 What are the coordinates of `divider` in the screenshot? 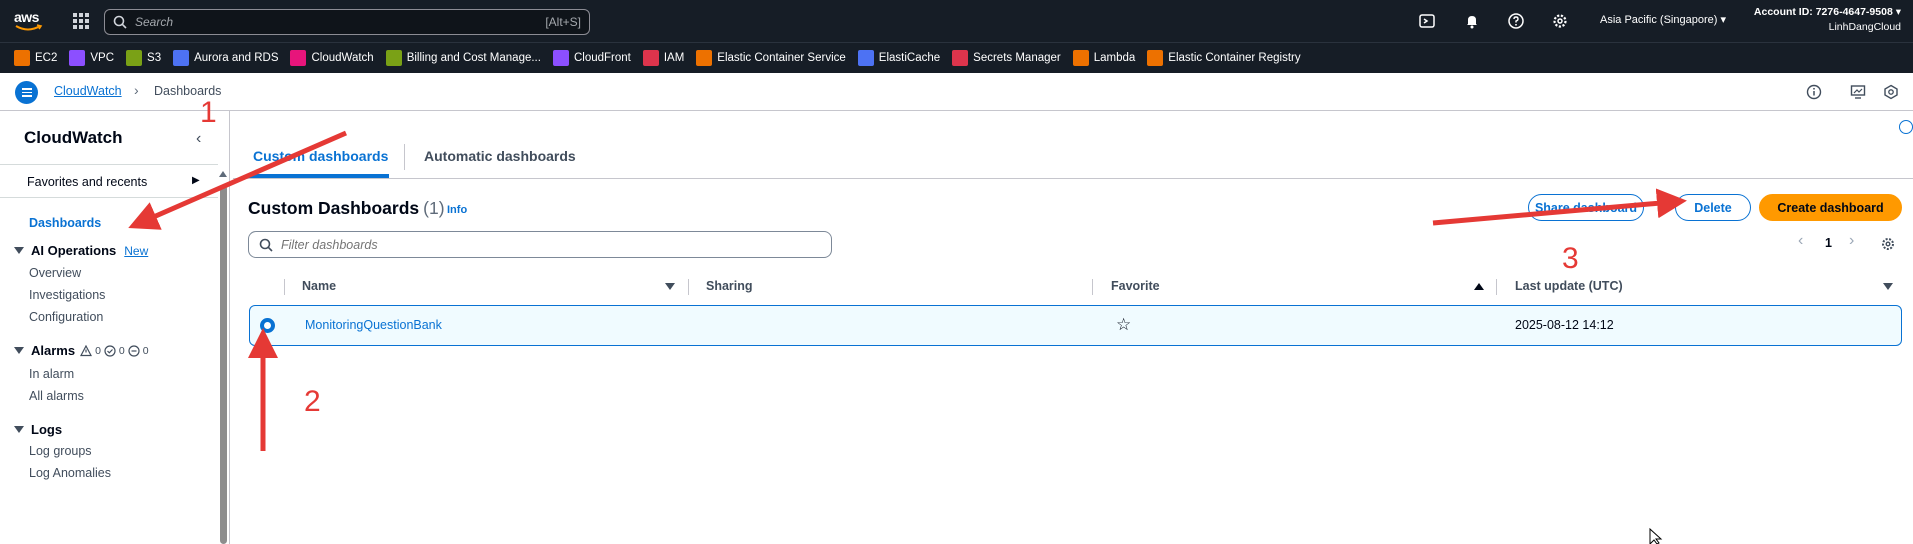 It's located at (109, 197).